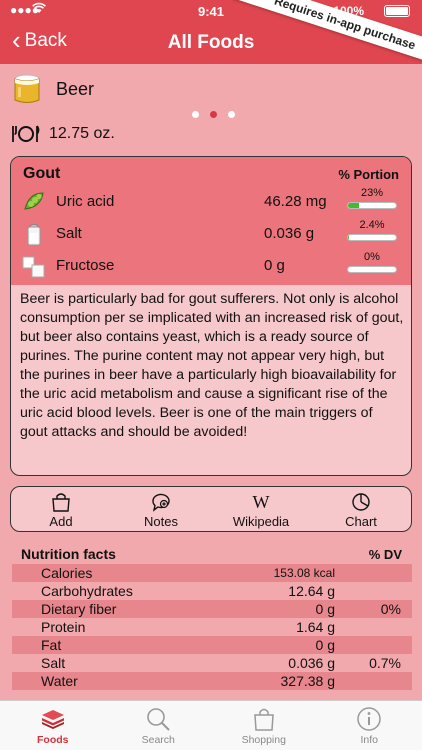  Describe the element at coordinates (34, 235) in the screenshot. I see `salt-shaker-icon` at that location.